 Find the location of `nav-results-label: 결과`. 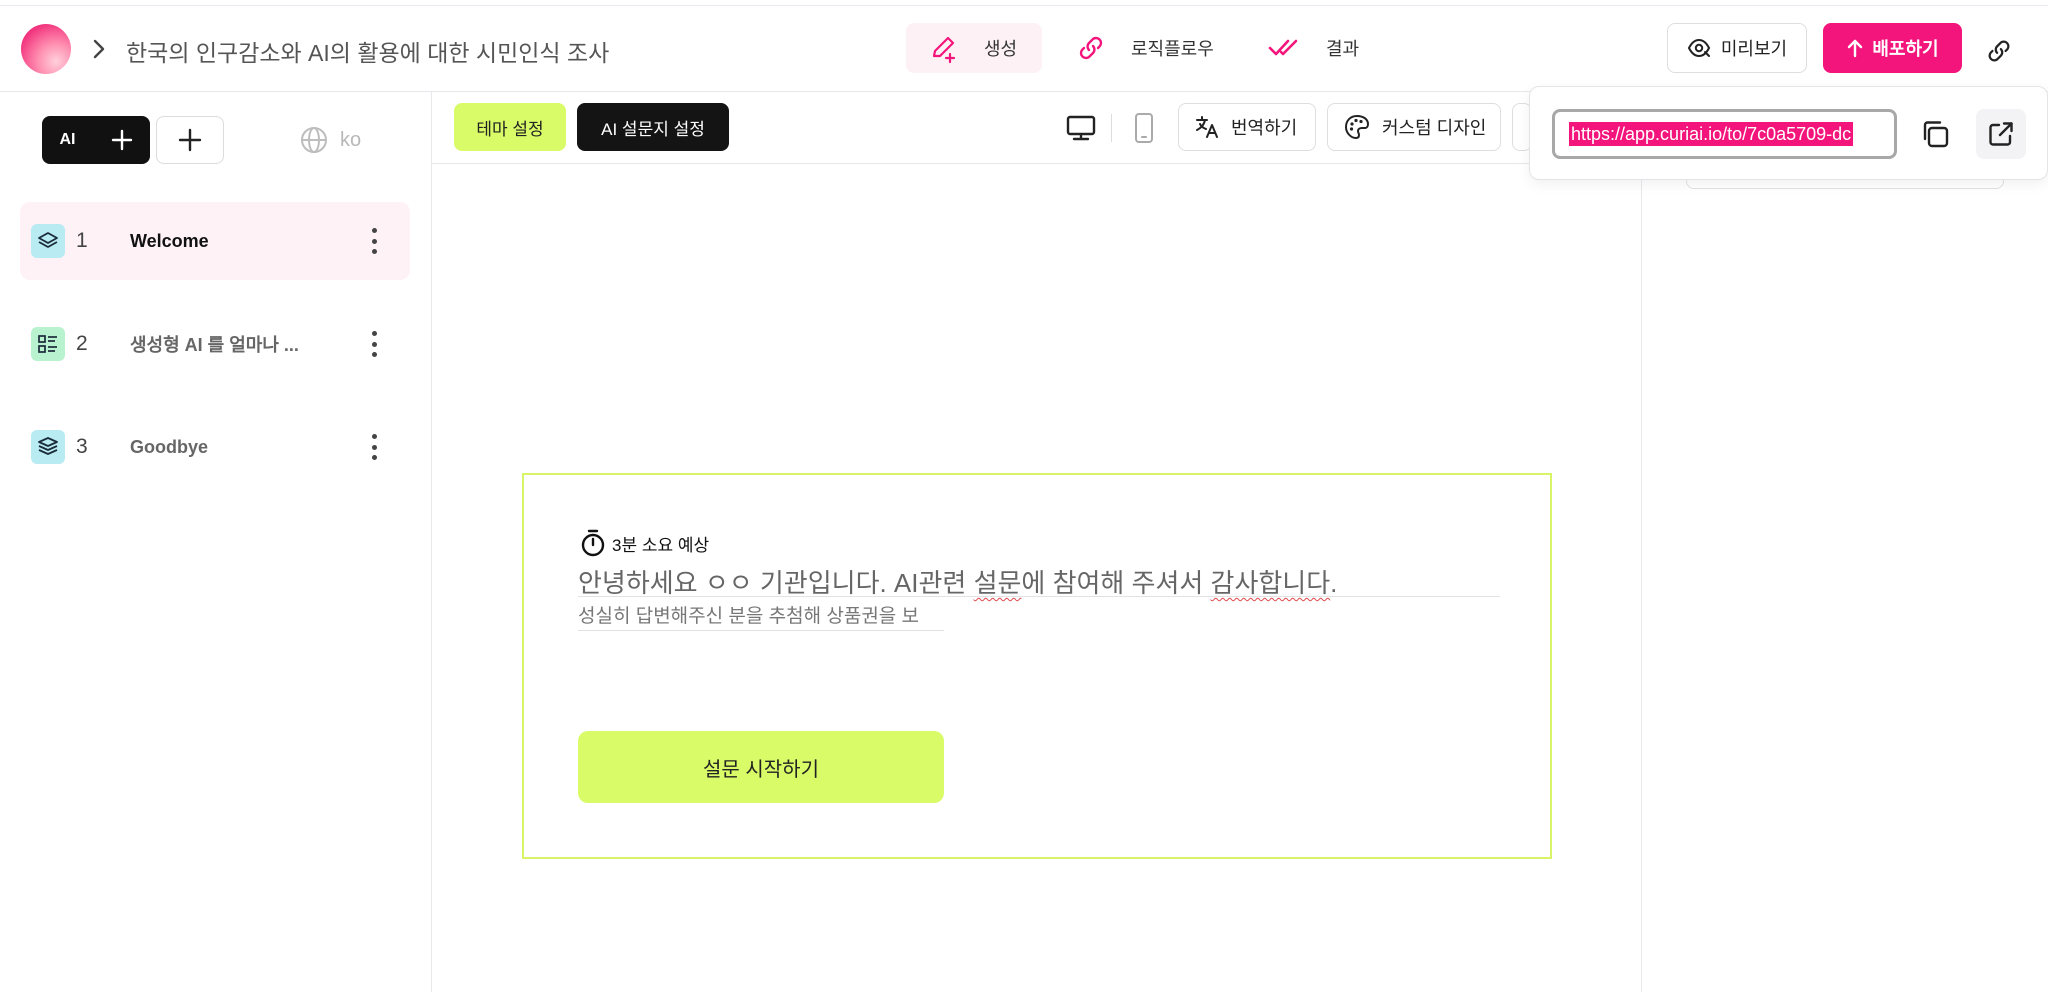

nav-results-label: 결과 is located at coordinates (1343, 49).